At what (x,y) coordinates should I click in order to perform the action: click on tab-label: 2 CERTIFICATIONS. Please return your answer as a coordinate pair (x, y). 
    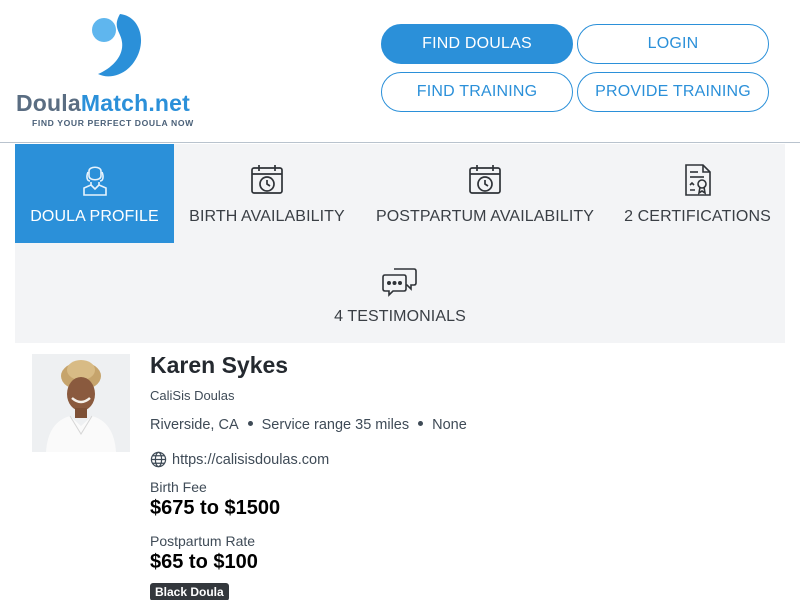
    Looking at the image, I should click on (697, 216).